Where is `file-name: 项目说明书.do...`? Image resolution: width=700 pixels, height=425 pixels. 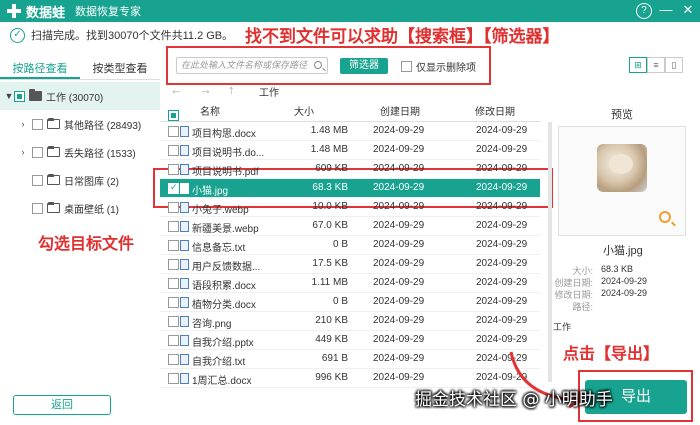
file-name: 项目说明书.do... is located at coordinates (228, 153).